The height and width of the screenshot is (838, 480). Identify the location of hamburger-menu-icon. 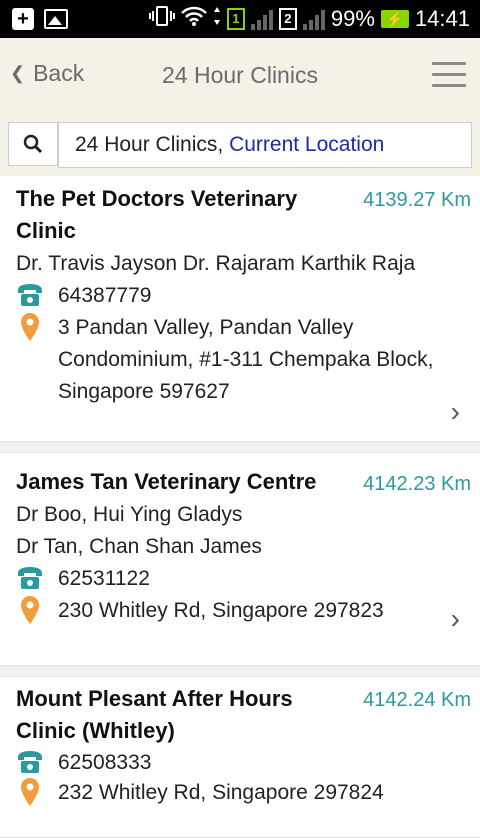
(449, 75).